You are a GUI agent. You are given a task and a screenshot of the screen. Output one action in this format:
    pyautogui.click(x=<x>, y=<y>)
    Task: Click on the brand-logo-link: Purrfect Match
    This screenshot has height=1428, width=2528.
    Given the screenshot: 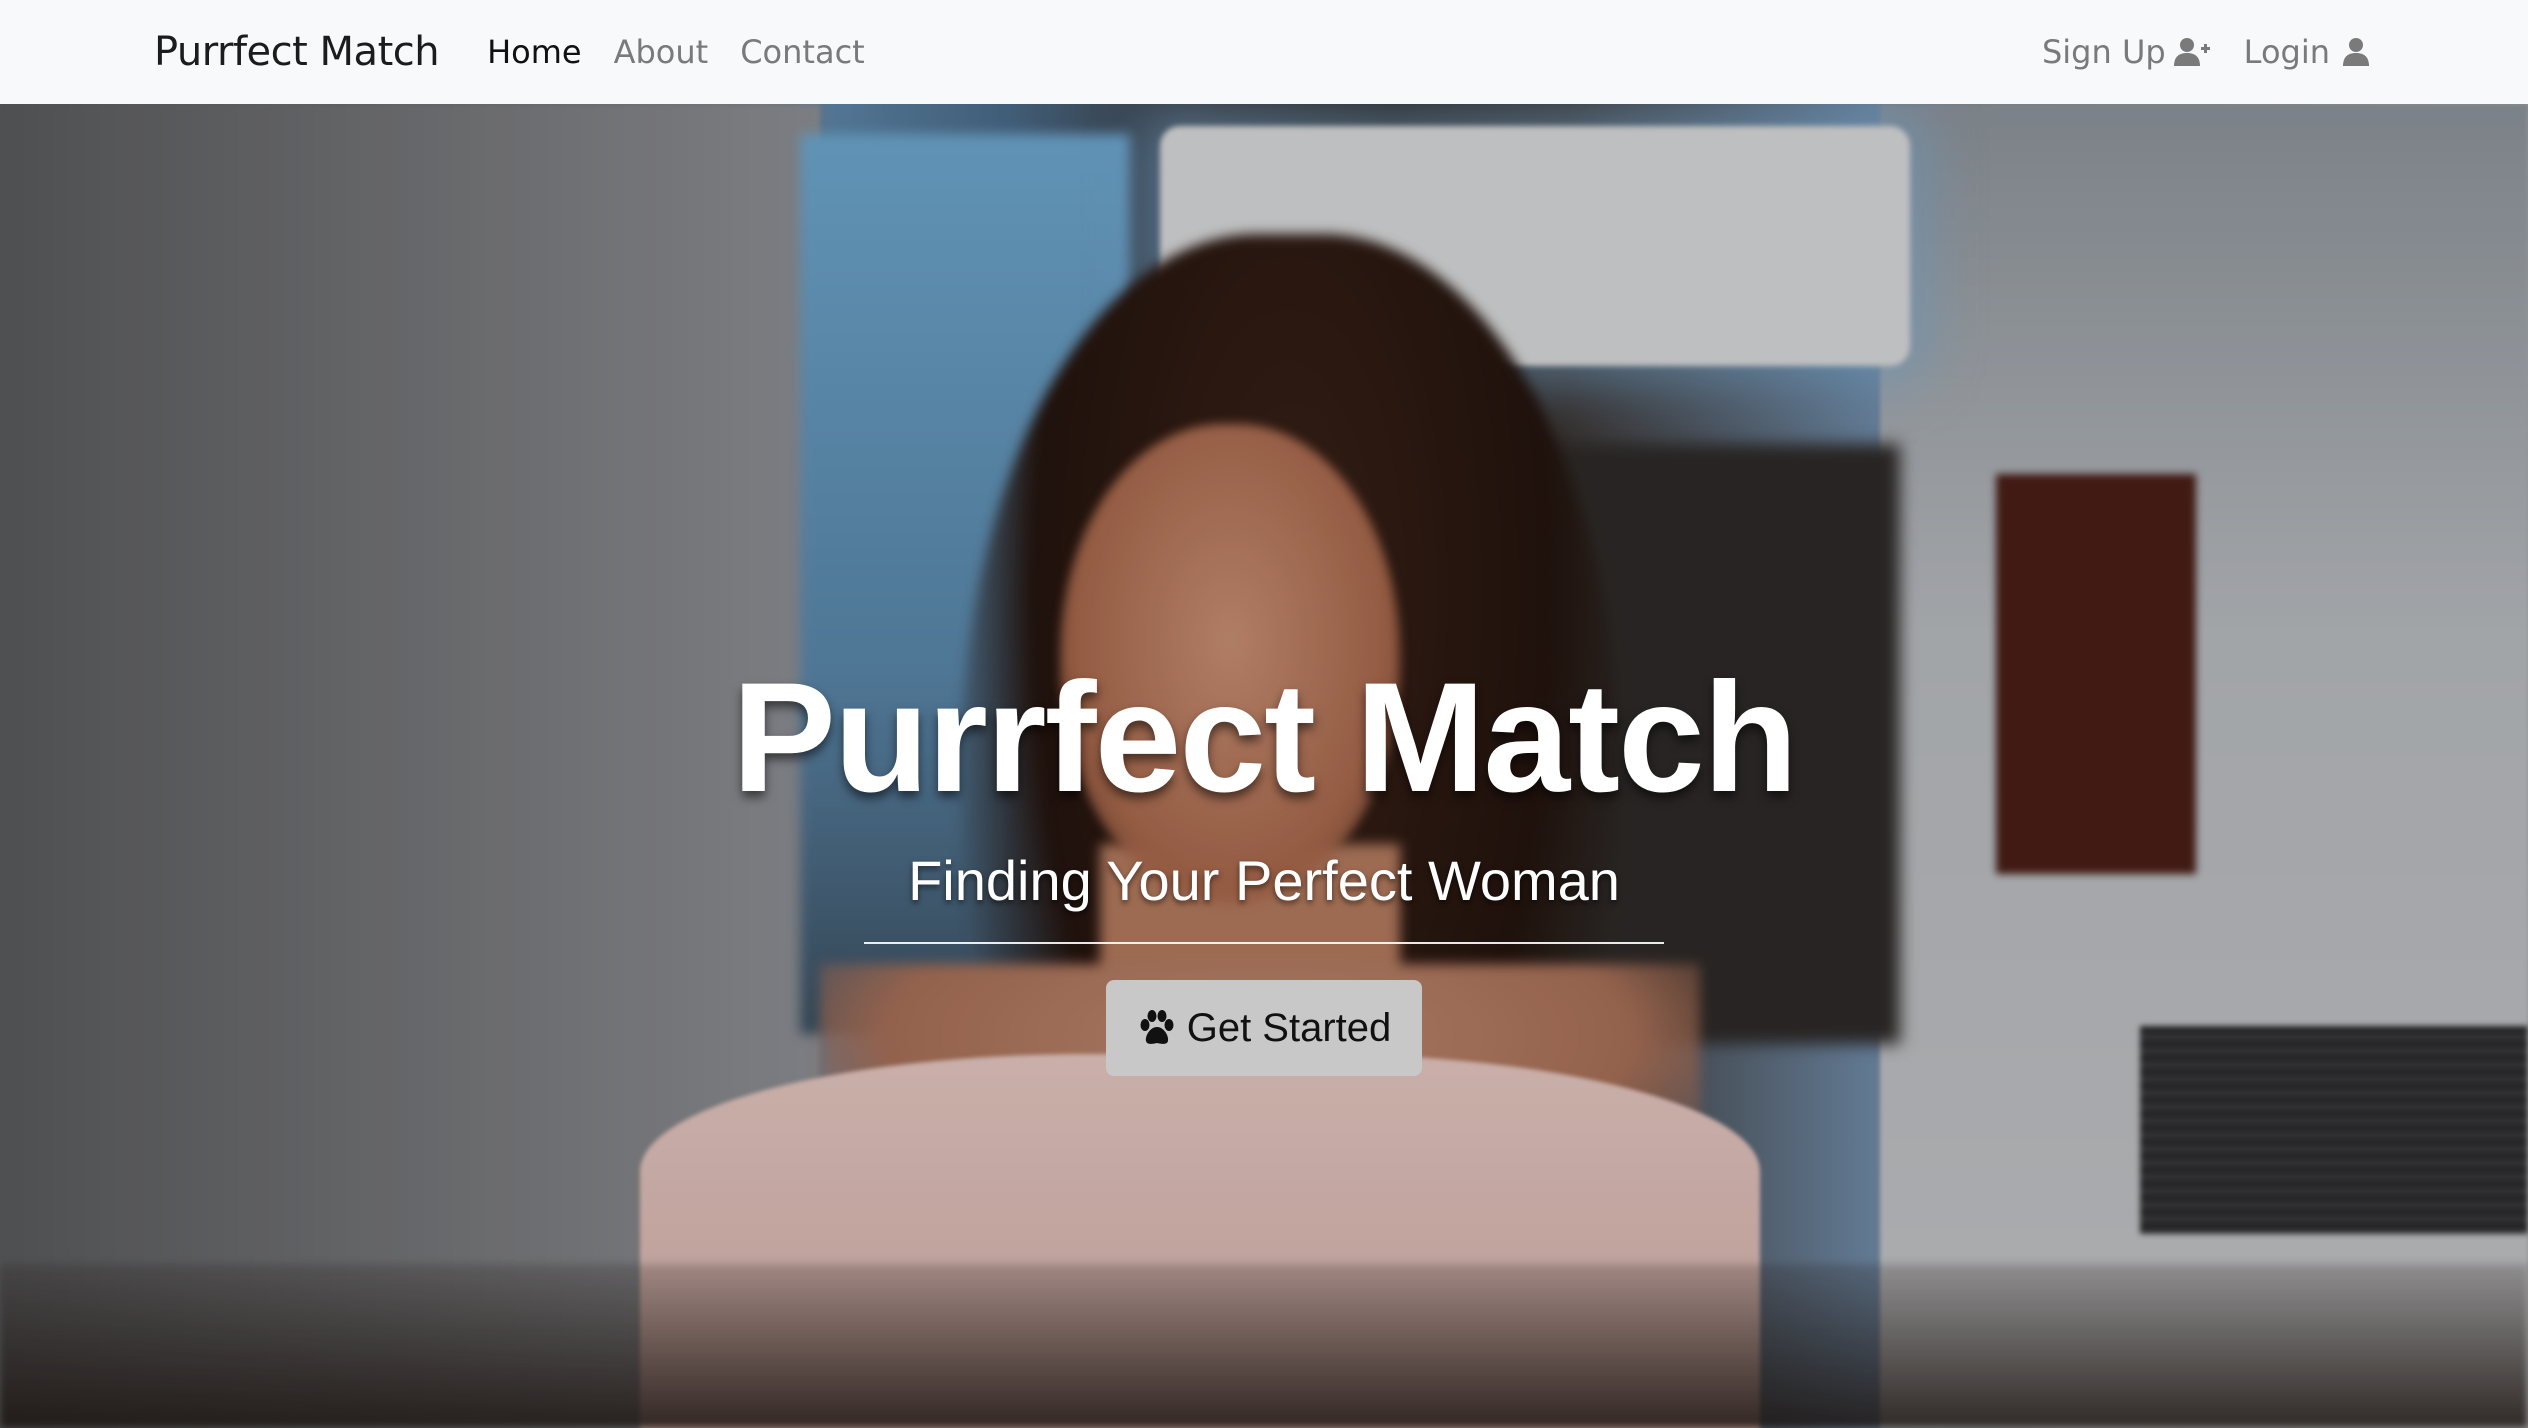 What is the action you would take?
    pyautogui.click(x=297, y=52)
    